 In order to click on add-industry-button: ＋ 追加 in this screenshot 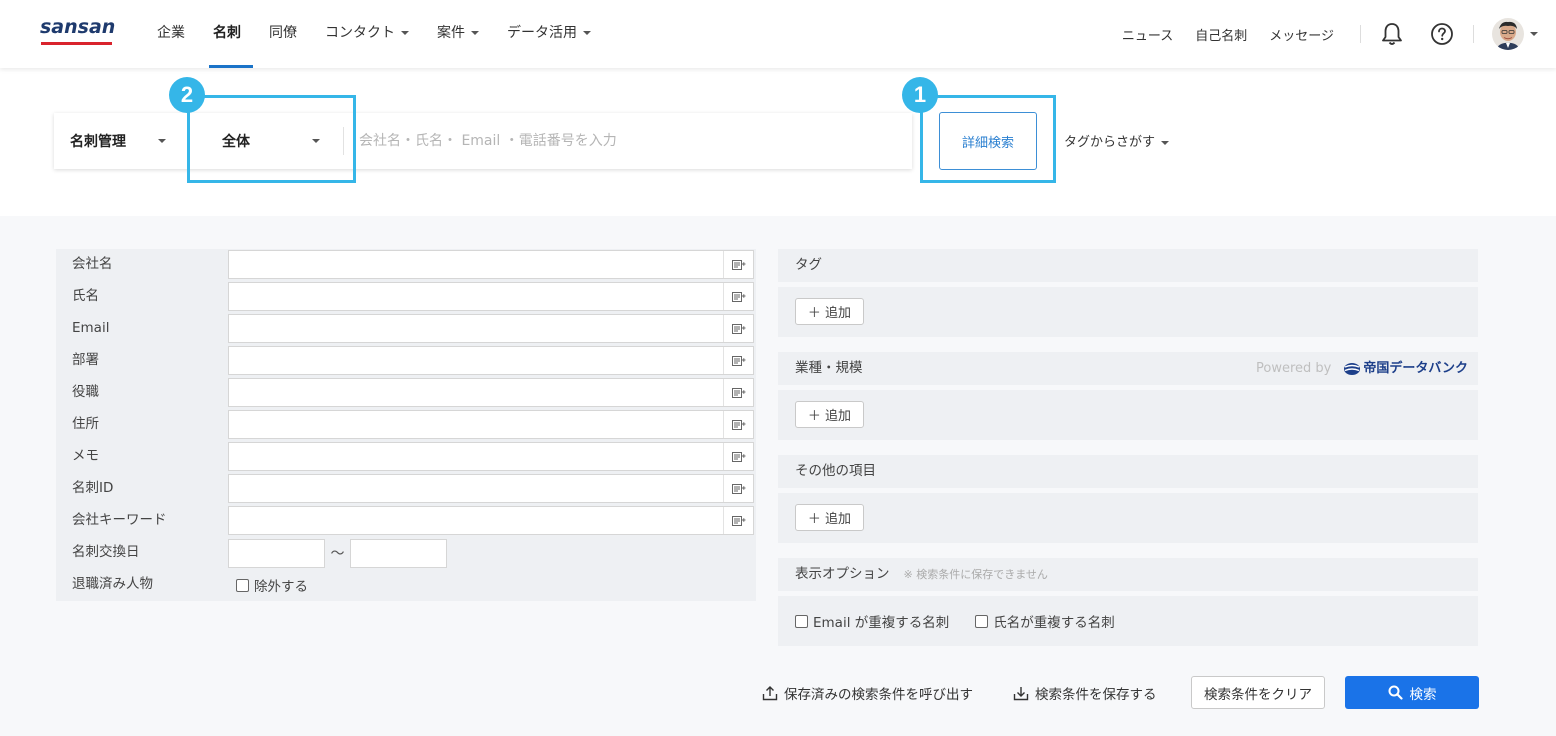, I will do `click(829, 414)`.